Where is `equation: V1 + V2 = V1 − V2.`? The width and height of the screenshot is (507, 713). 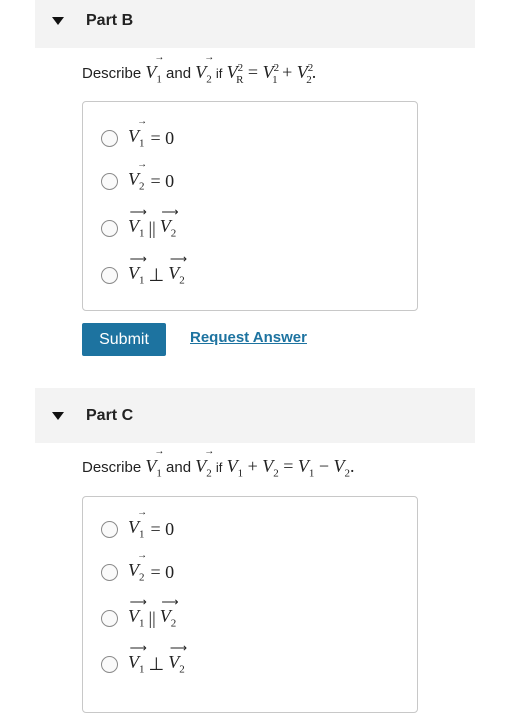
equation: V1 + V2 = V1 − V2. is located at coordinates (290, 468).